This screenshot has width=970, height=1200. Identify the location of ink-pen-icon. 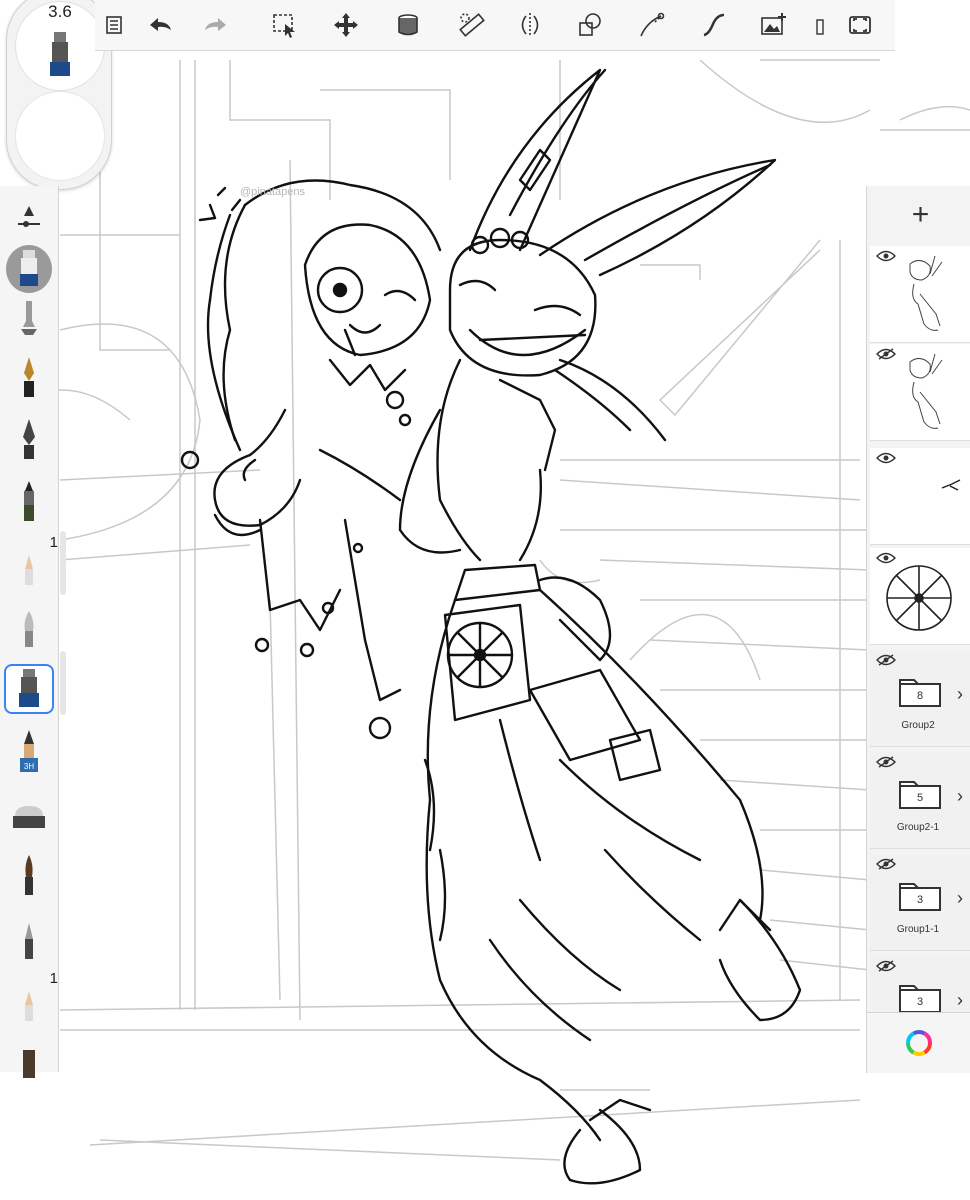
(29, 439).